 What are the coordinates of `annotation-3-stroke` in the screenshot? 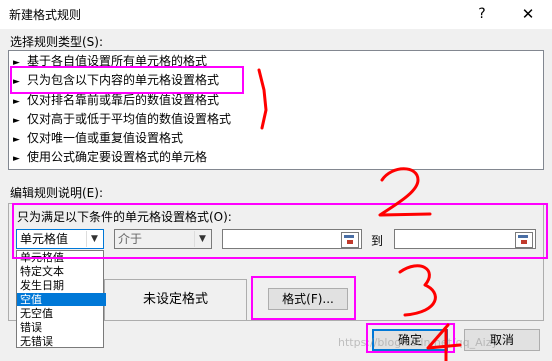 It's located at (417, 290).